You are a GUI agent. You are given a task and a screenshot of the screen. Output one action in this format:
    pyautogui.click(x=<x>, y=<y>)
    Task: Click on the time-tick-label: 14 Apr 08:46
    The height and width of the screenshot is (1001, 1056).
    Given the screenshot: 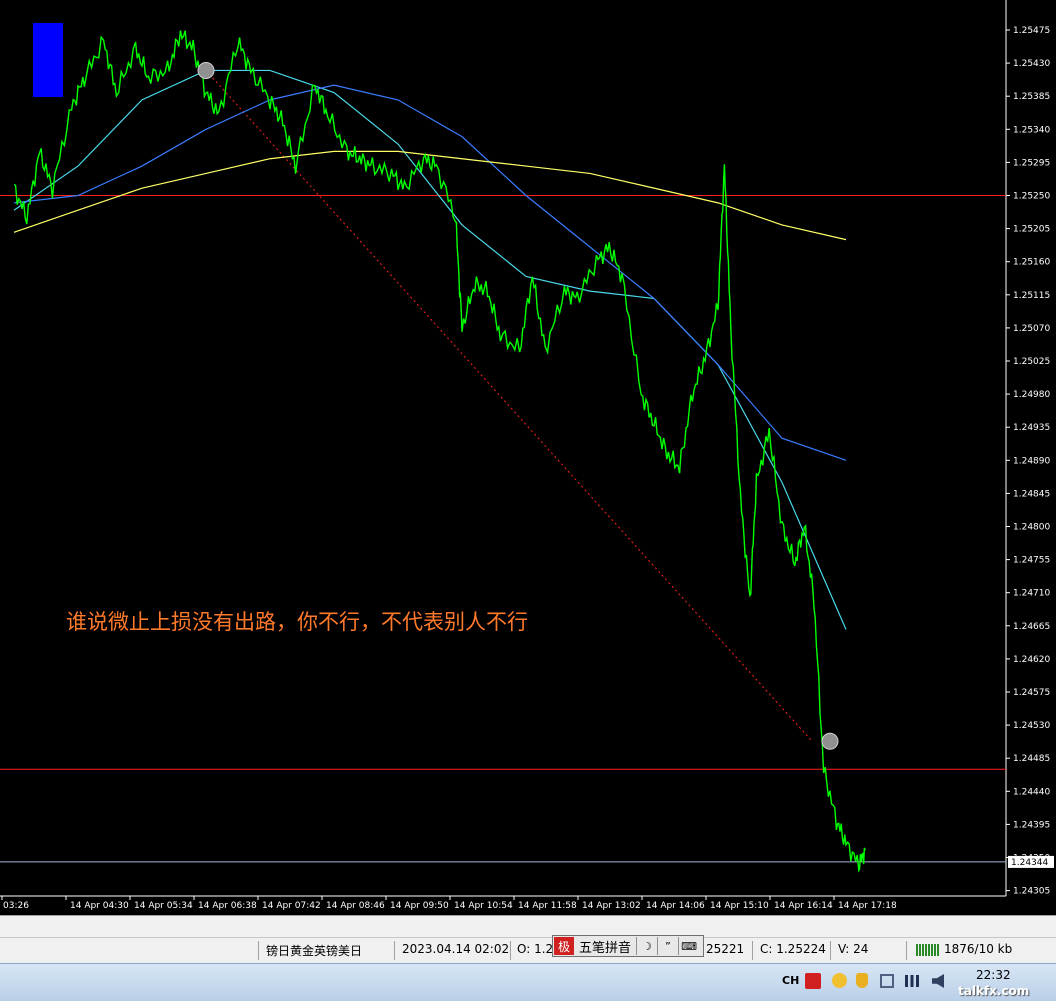 What is the action you would take?
    pyautogui.click(x=355, y=906)
    